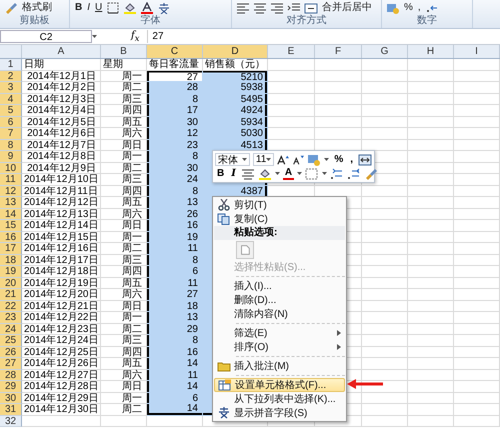 The image size is (500, 430). Describe the element at coordinates (279, 205) in the screenshot. I see `menu-item: 剪切(T)` at that location.